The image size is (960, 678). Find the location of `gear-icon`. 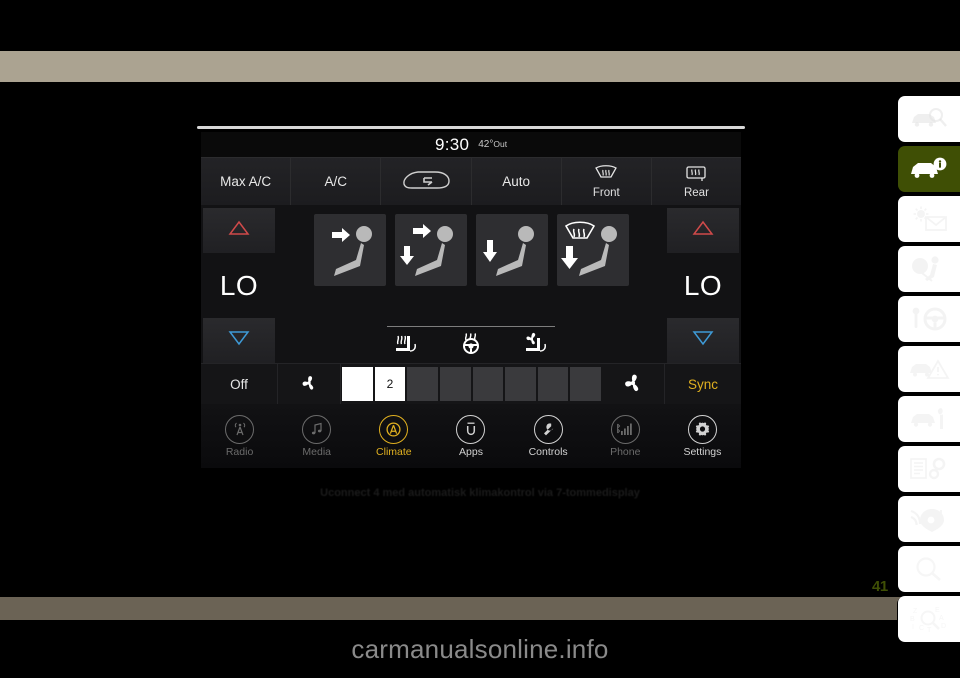

gear-icon is located at coordinates (702, 429).